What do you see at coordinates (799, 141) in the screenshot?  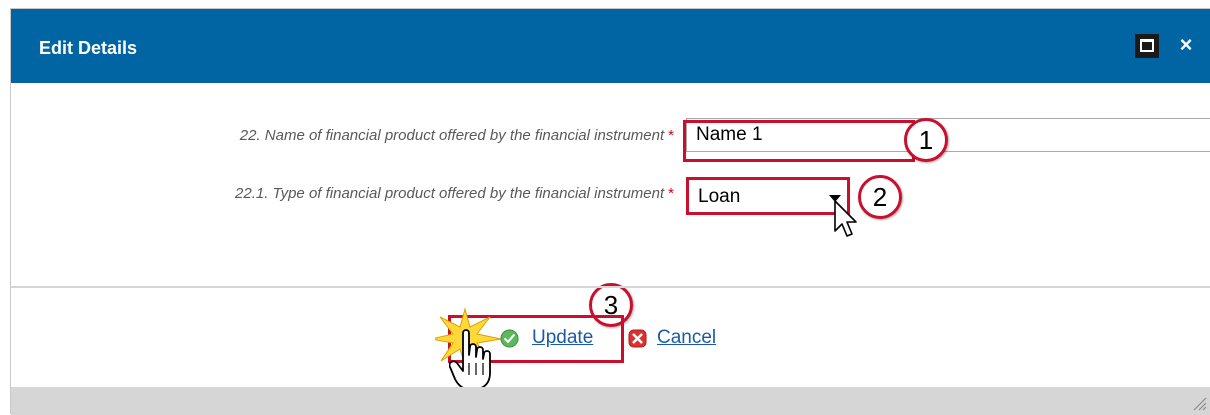 I see `step-1-highlight` at bounding box center [799, 141].